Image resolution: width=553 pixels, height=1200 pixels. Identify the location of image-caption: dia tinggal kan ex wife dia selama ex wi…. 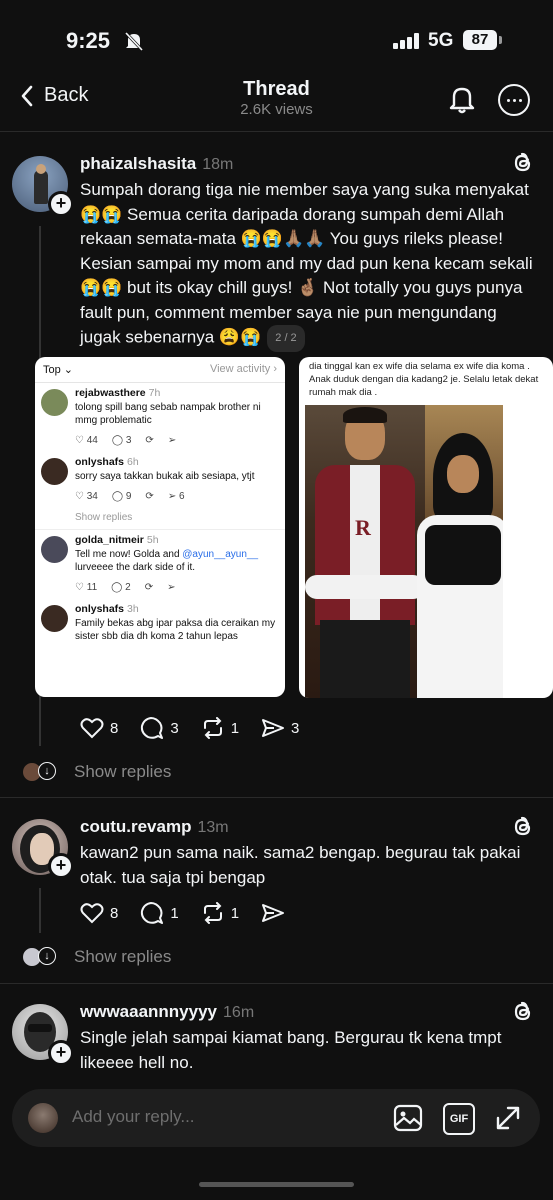
(424, 379).